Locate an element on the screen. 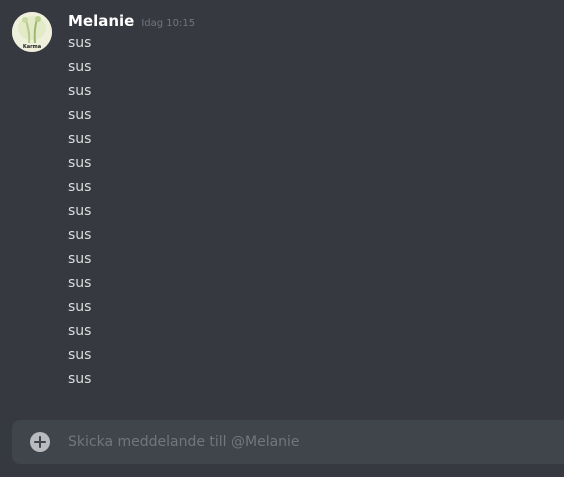 Image resolution: width=564 pixels, height=477 pixels. username: Melanie is located at coordinates (101, 21).